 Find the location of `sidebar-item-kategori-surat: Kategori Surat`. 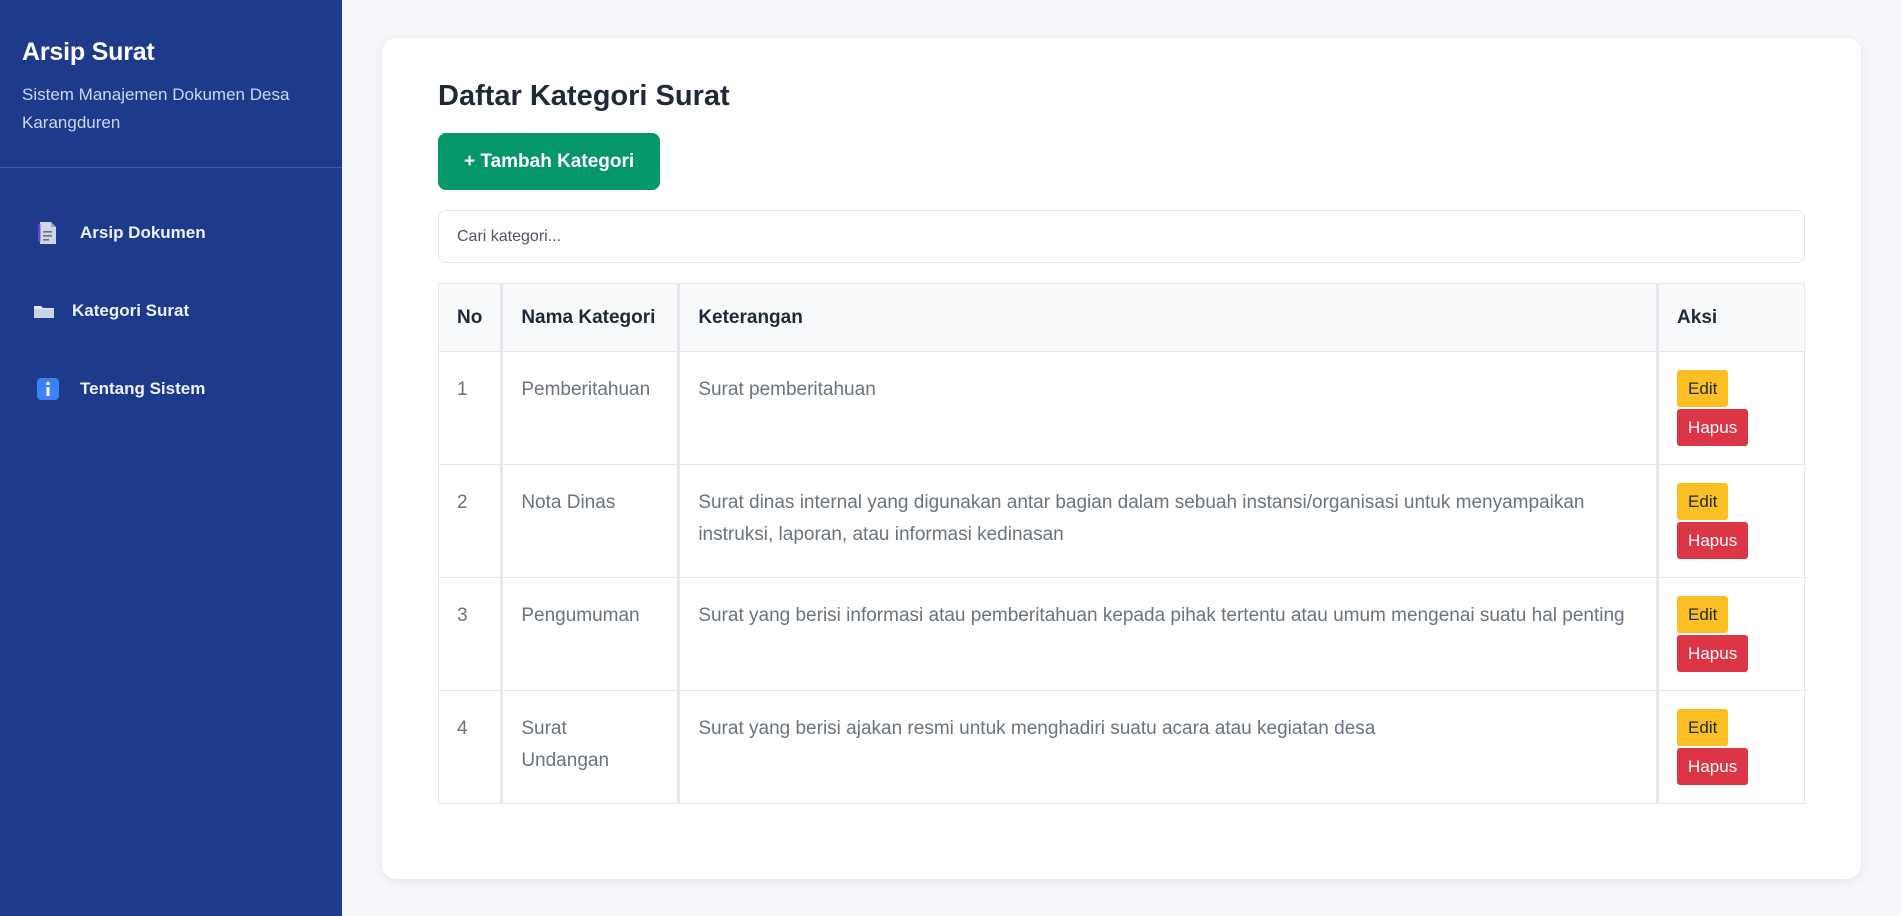

sidebar-item-kategori-surat: Kategori Surat is located at coordinates (171, 311).